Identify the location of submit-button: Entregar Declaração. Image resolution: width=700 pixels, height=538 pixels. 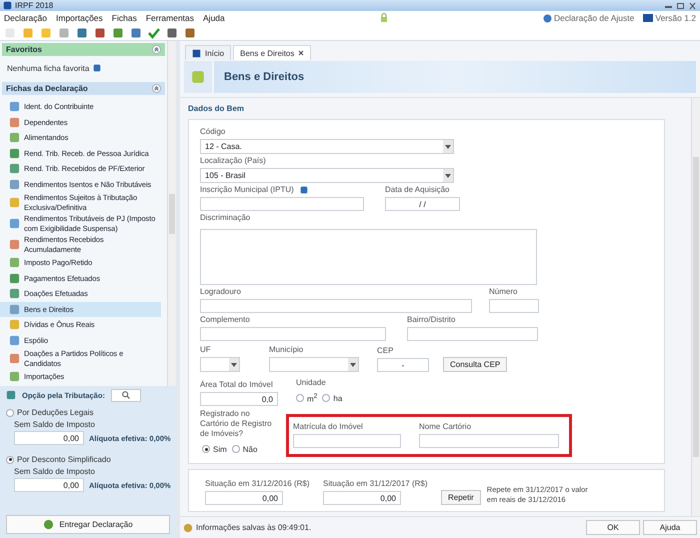
(88, 524).